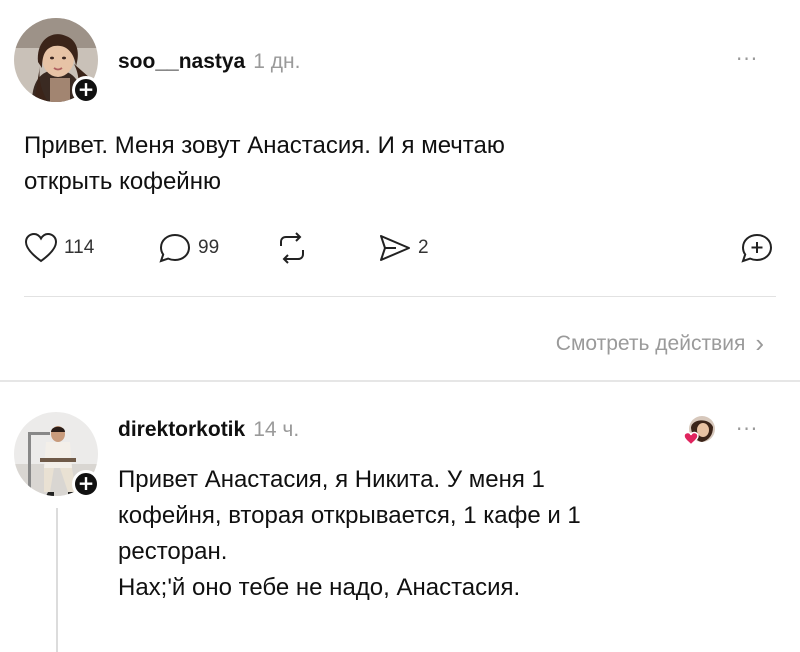  What do you see at coordinates (209, 247) in the screenshot?
I see `comment-count: 99` at bounding box center [209, 247].